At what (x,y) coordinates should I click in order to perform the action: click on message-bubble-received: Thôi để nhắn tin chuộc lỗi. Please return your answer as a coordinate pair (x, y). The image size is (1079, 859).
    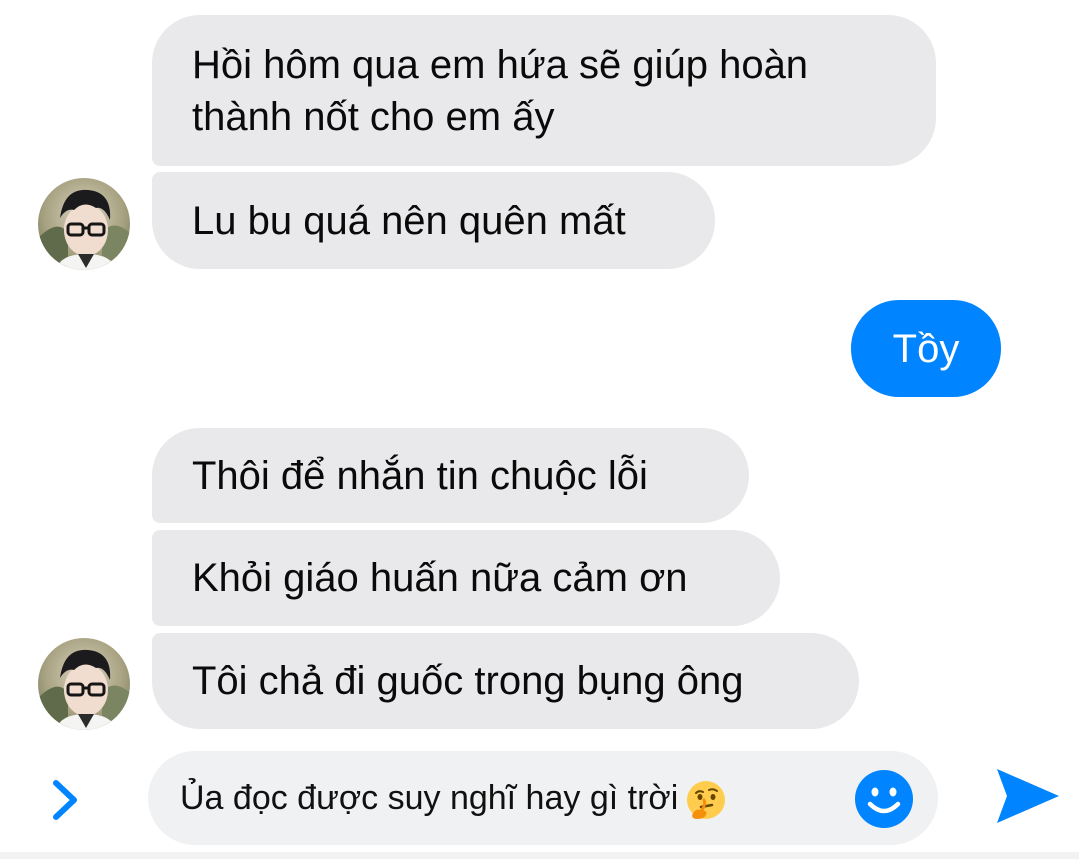
    Looking at the image, I should click on (450, 475).